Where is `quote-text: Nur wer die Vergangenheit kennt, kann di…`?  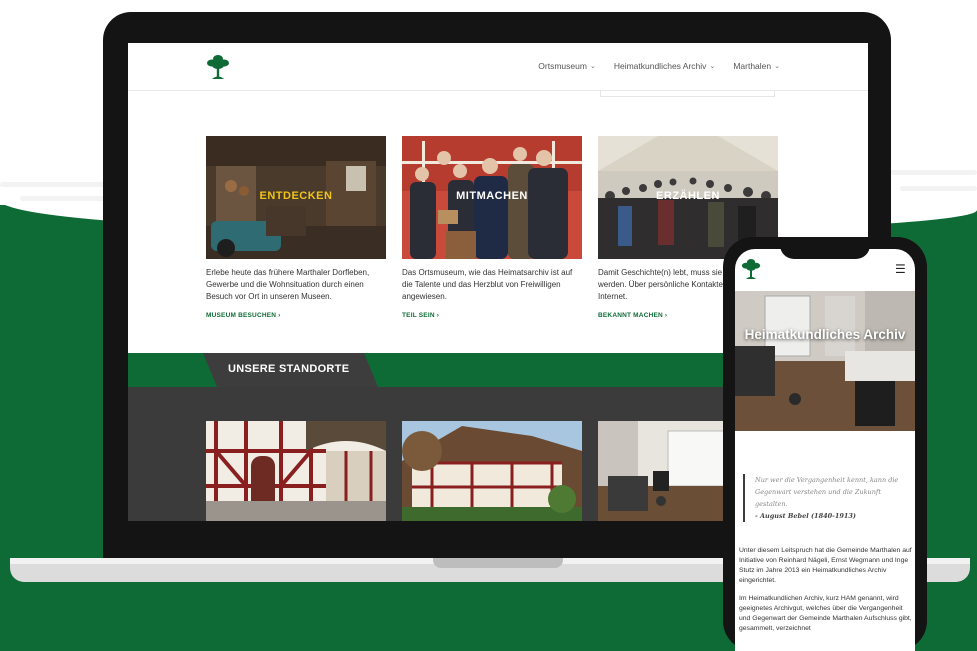 quote-text: Nur wer die Vergangenheit kennt, kann di… is located at coordinates (827, 492).